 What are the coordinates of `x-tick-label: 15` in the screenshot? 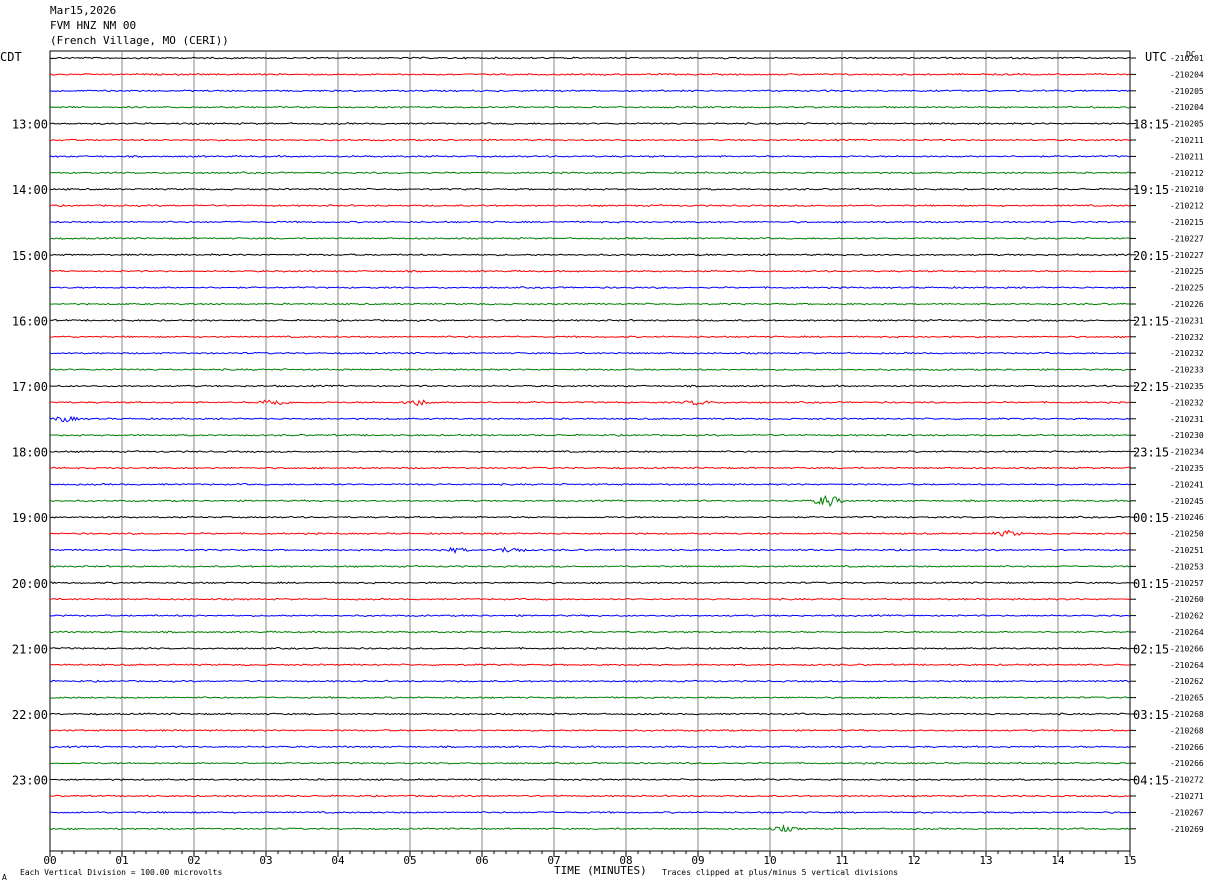 It's located at (1129, 860).